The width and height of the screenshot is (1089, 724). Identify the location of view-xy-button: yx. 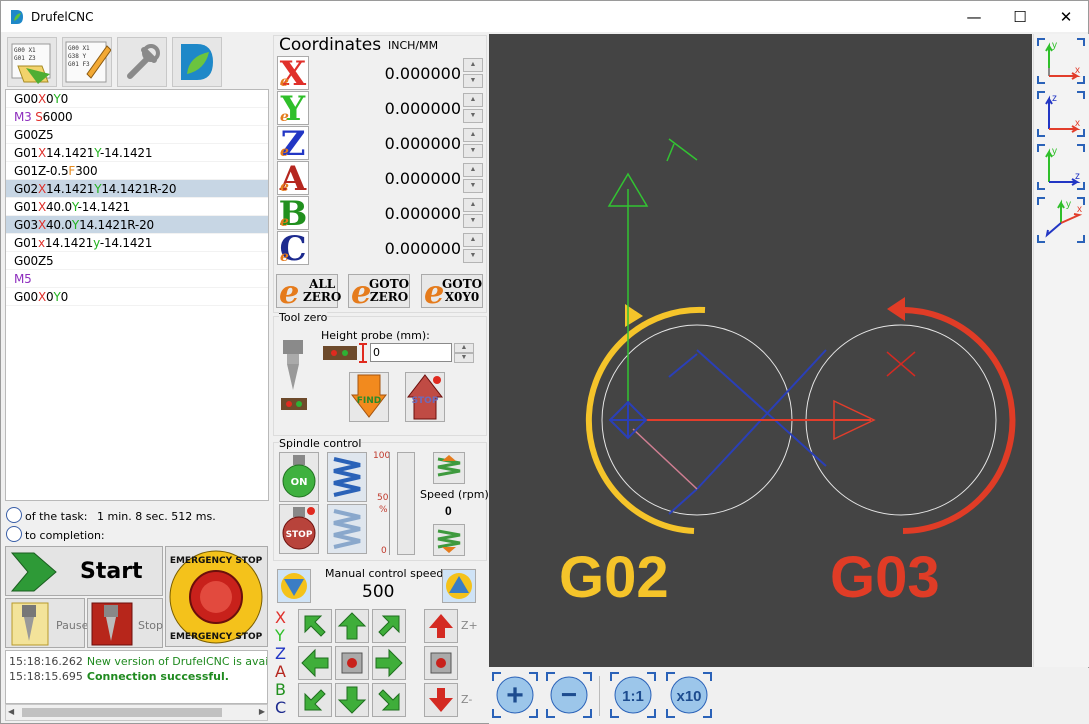
(1061, 61).